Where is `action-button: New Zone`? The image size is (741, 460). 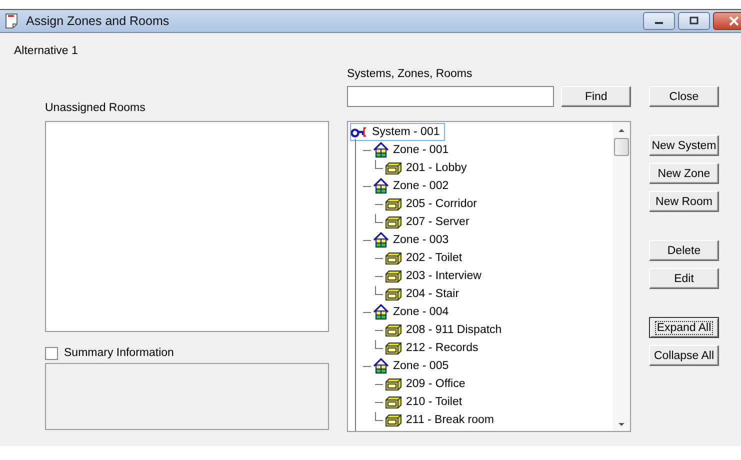
action-button: New Zone is located at coordinates (684, 173).